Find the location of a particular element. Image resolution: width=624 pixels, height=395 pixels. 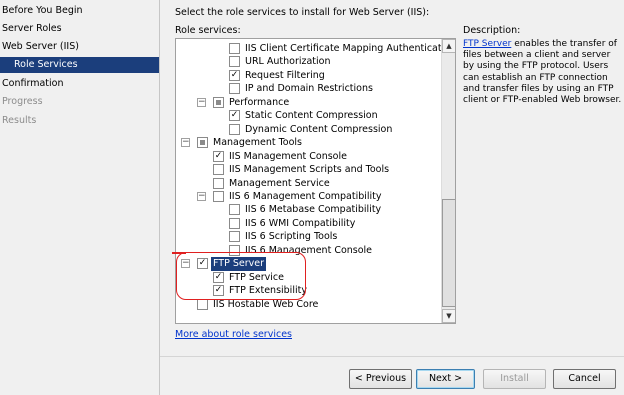

scroll-up-arrow-icon: ▲ is located at coordinates (448, 46).